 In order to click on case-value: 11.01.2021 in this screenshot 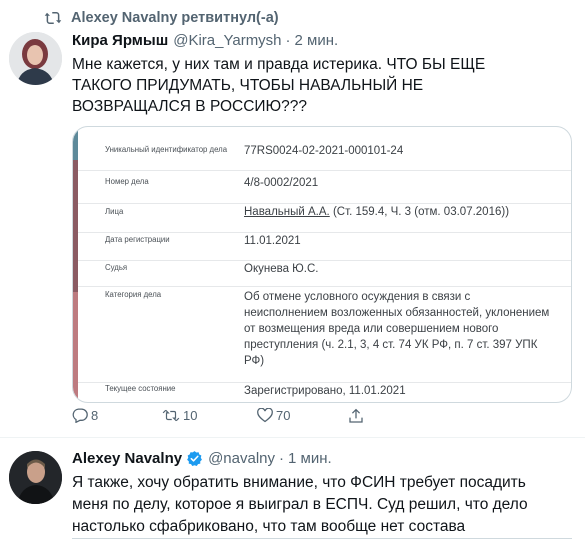, I will do `click(272, 241)`.